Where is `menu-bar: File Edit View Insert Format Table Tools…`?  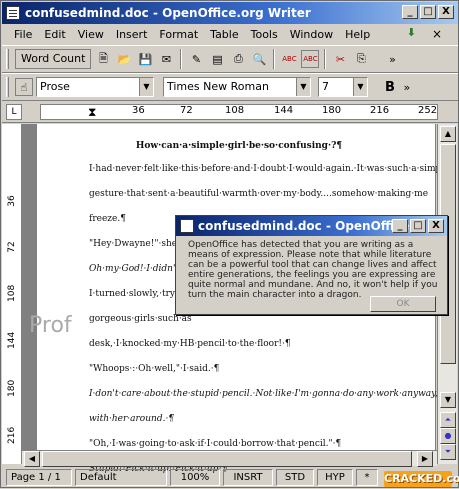 menu-bar: File Edit View Insert Format Table Tools… is located at coordinates (230, 34).